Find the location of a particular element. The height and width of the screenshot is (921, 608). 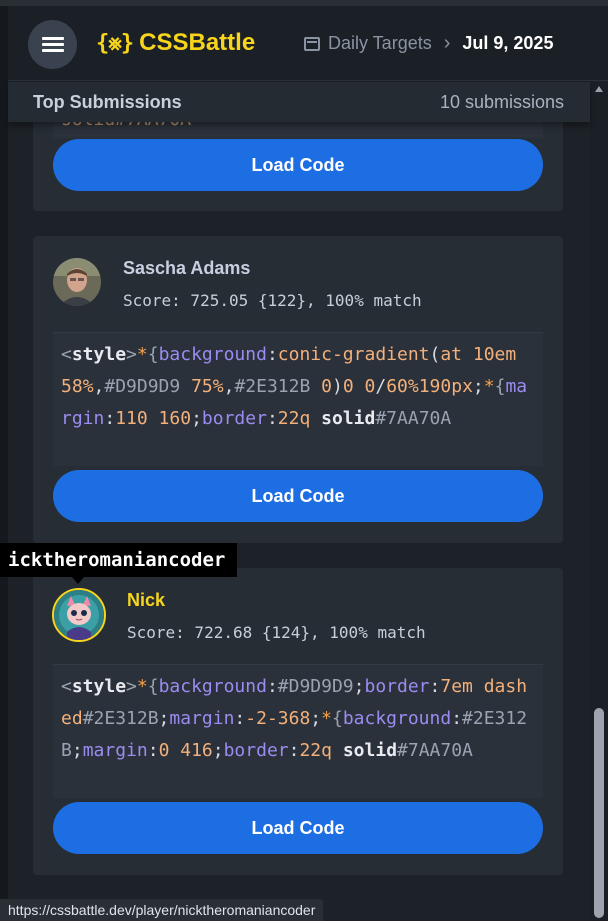

code-line: solid#7AA70A is located at coordinates (126, 126).